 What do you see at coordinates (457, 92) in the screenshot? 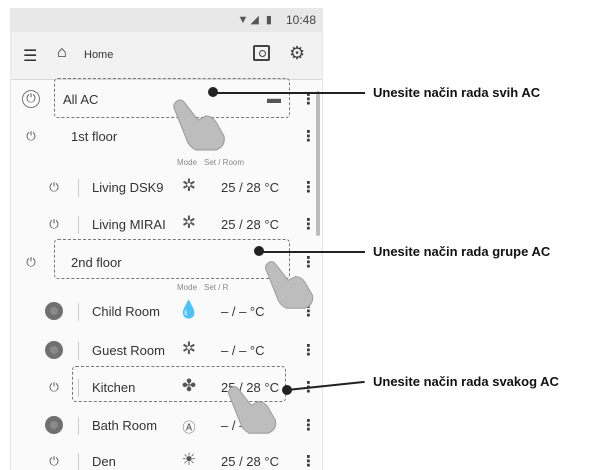
I see `callout-all-ac: Unesite način rada svih AC` at bounding box center [457, 92].